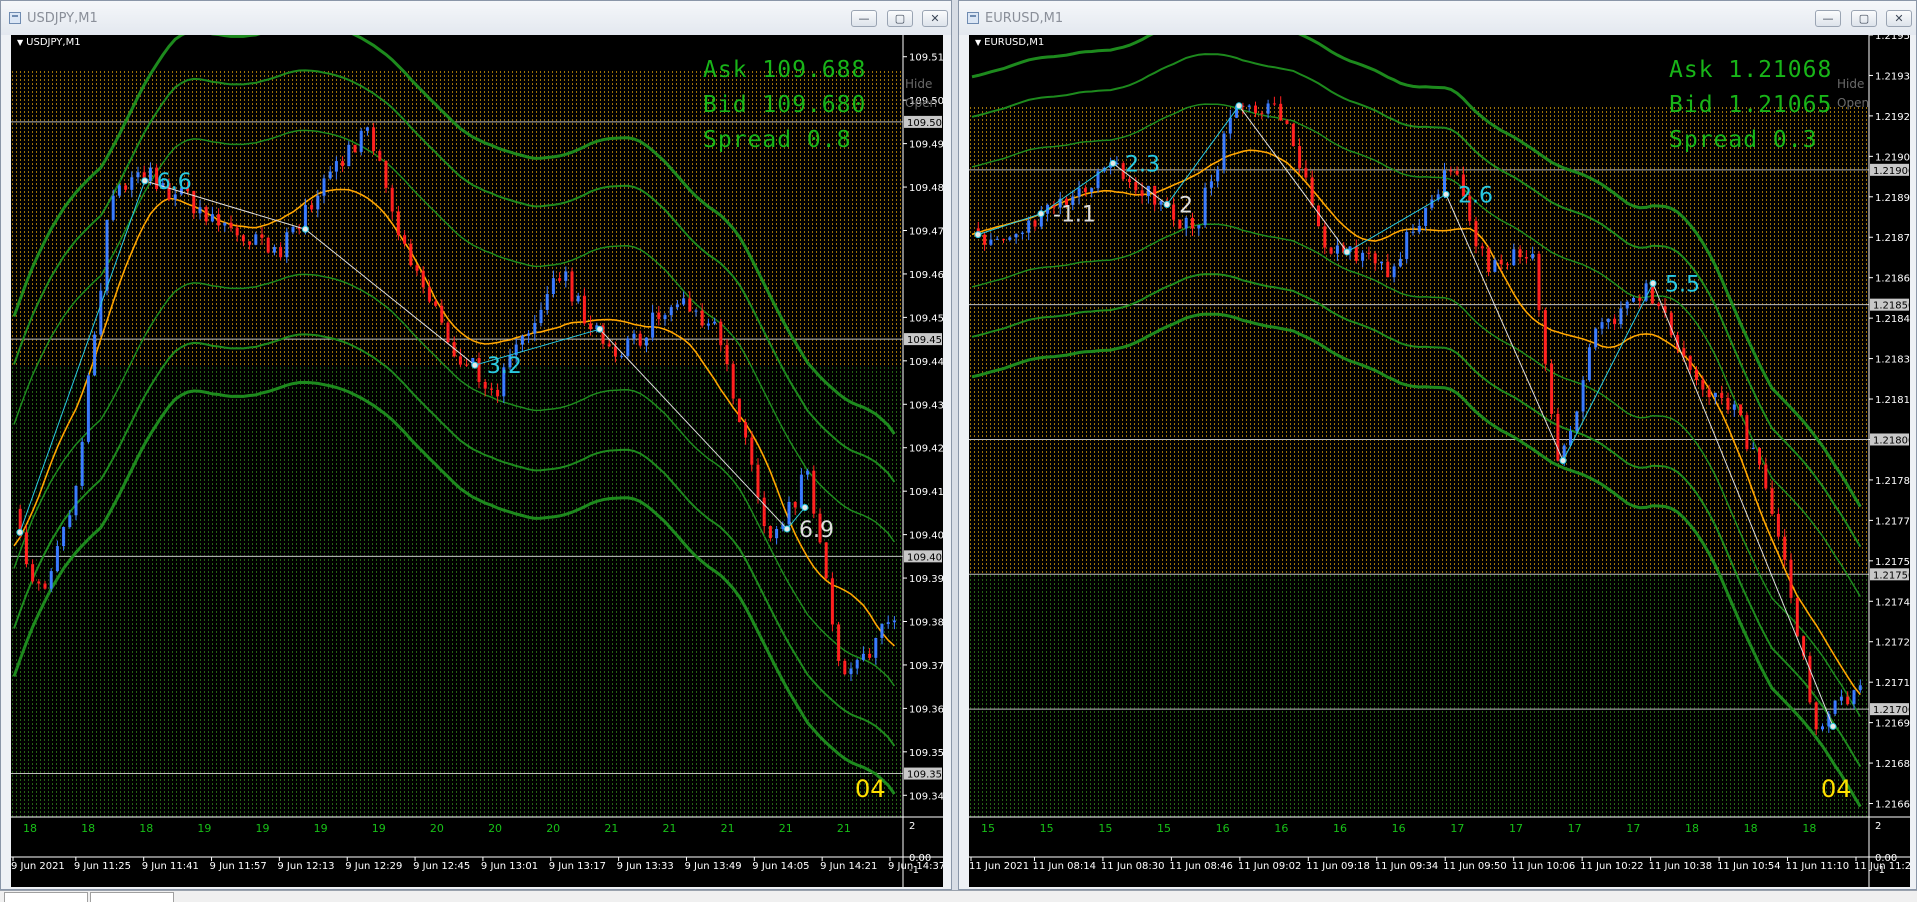 The image size is (1917, 902). Describe the element at coordinates (926, 232) in the screenshot. I see `price-tick-label: 109.475` at that location.